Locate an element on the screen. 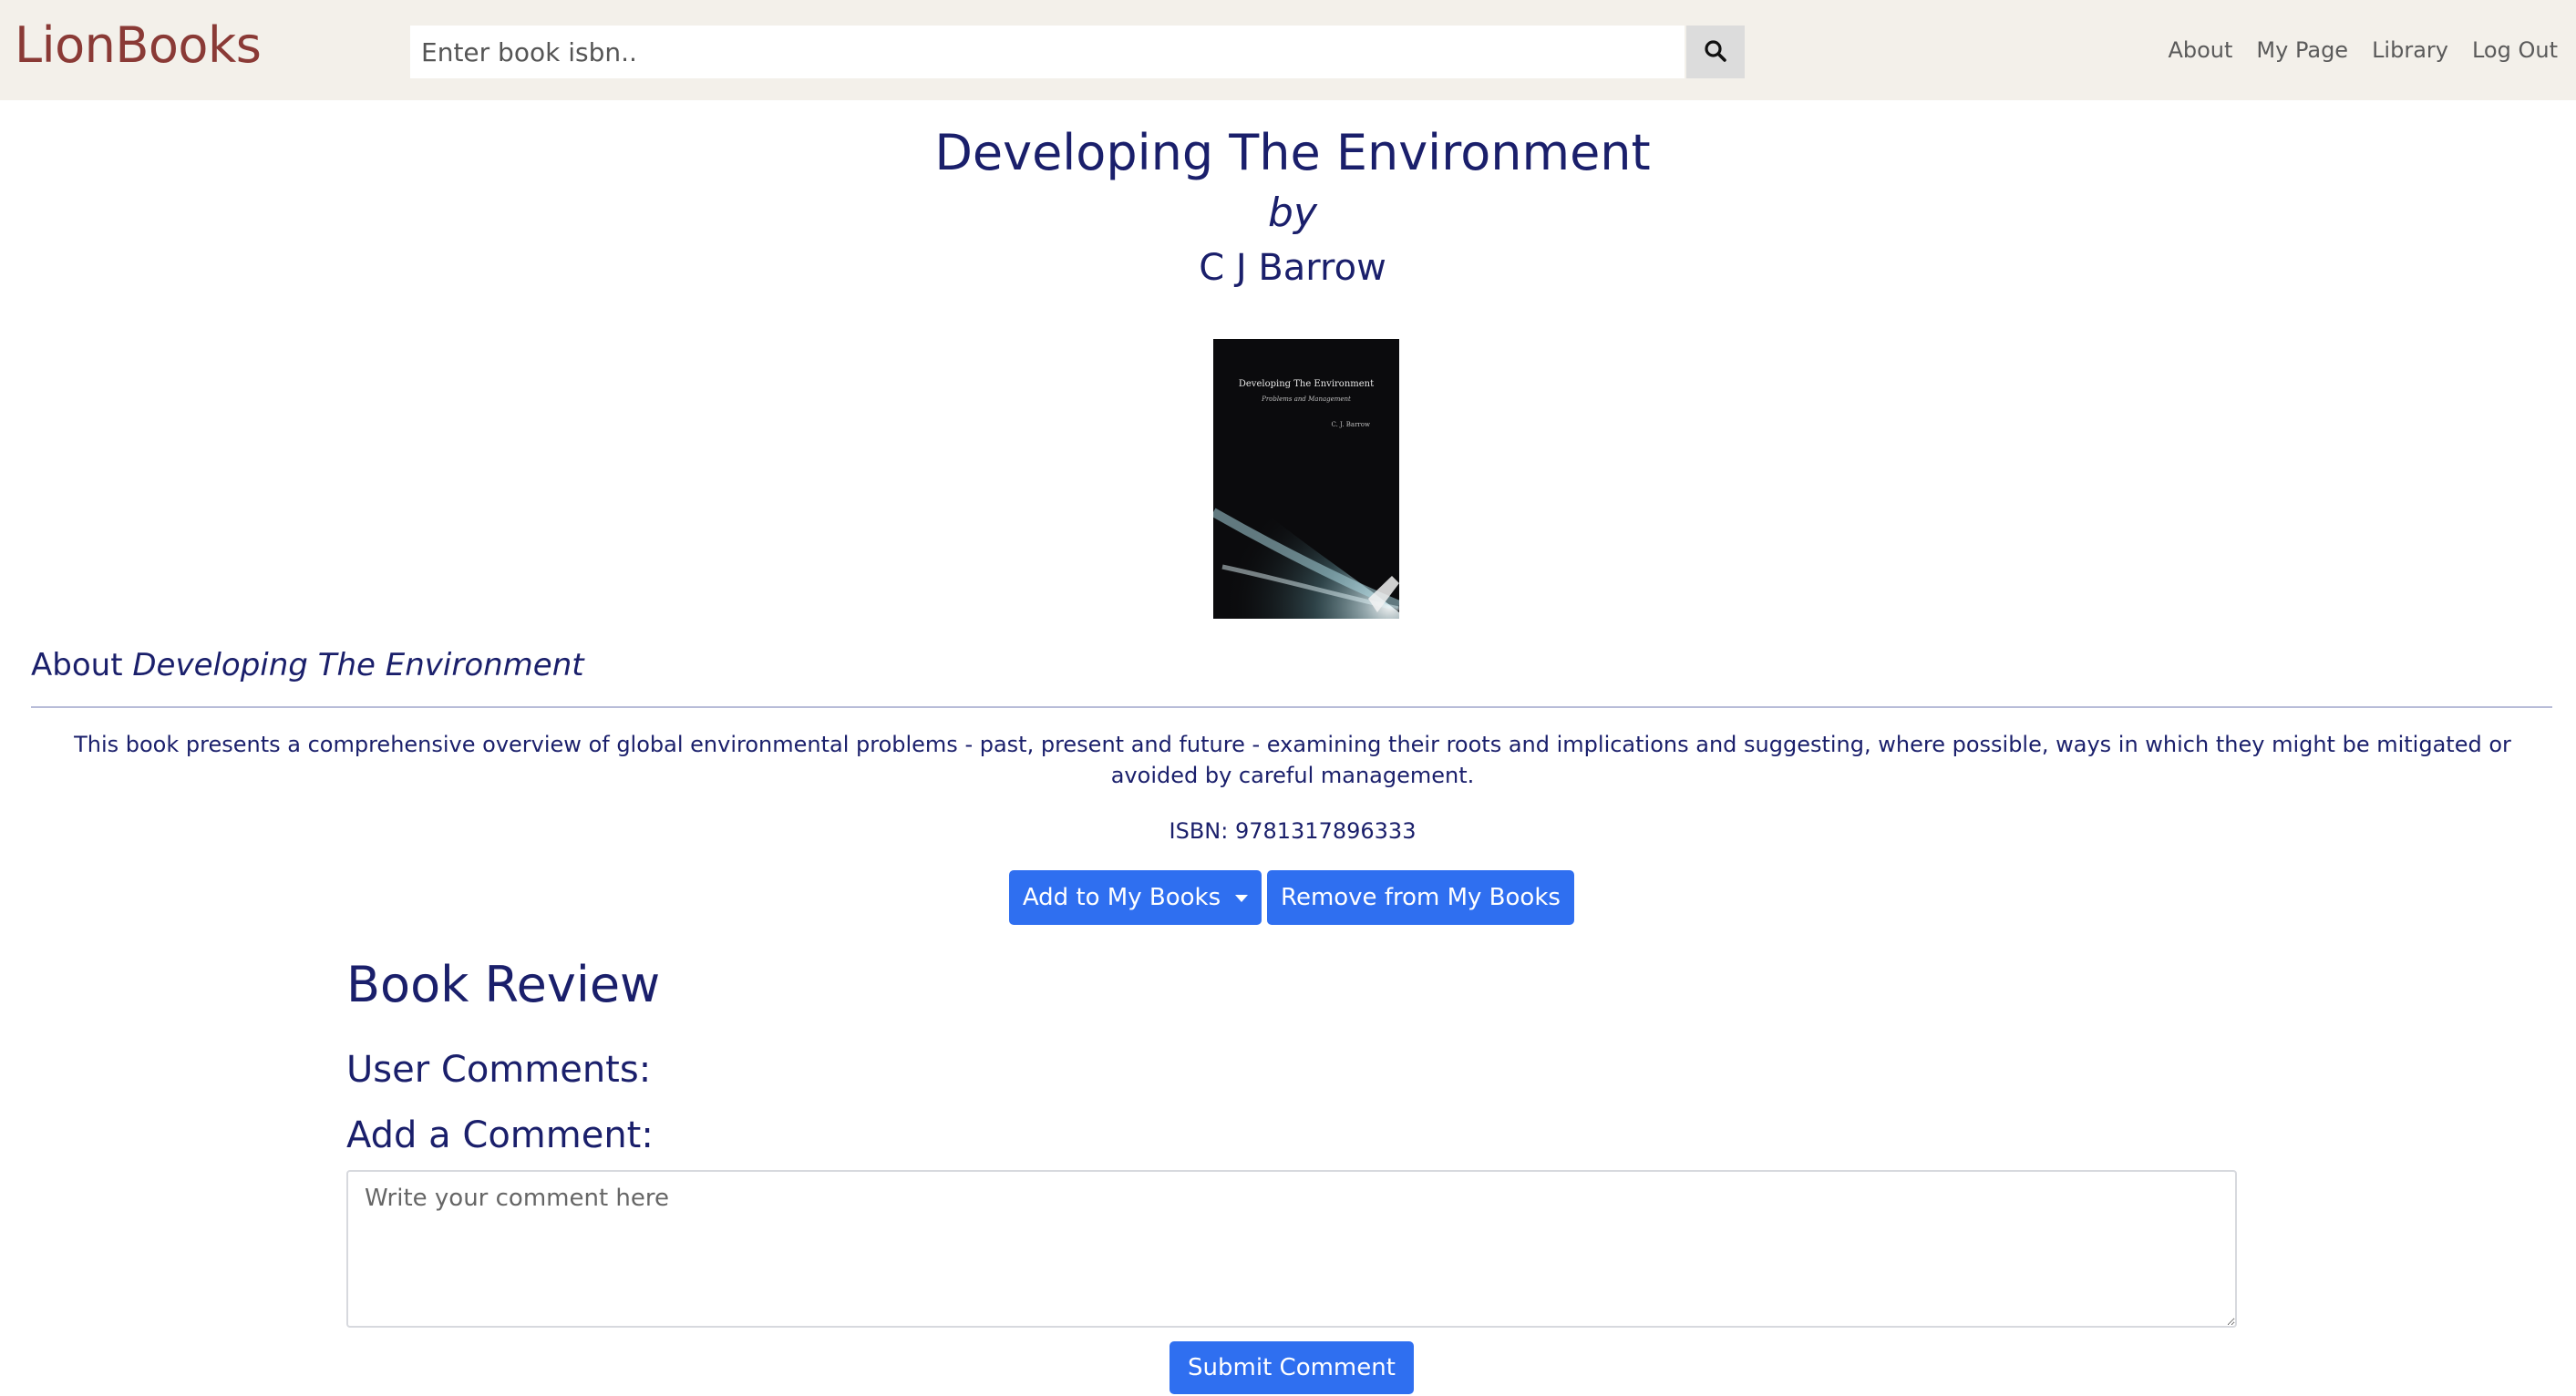 This screenshot has height=1396, width=2576. nav-link-my-page: My Page is located at coordinates (2302, 51).